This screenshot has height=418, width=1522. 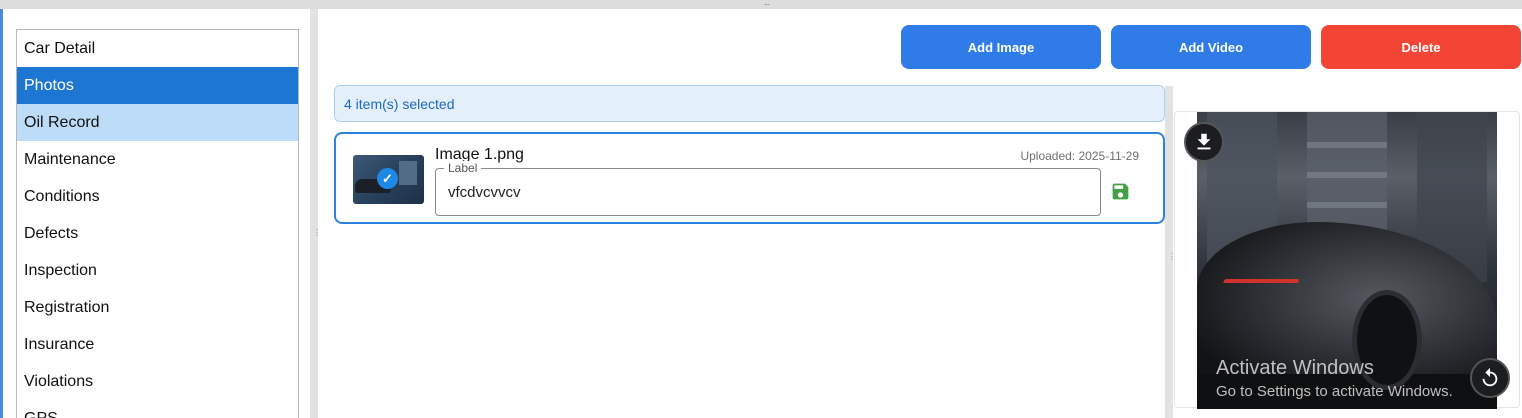 What do you see at coordinates (1079, 156) in the screenshot?
I see `upload-date: Uploaded: 2025-11-29` at bounding box center [1079, 156].